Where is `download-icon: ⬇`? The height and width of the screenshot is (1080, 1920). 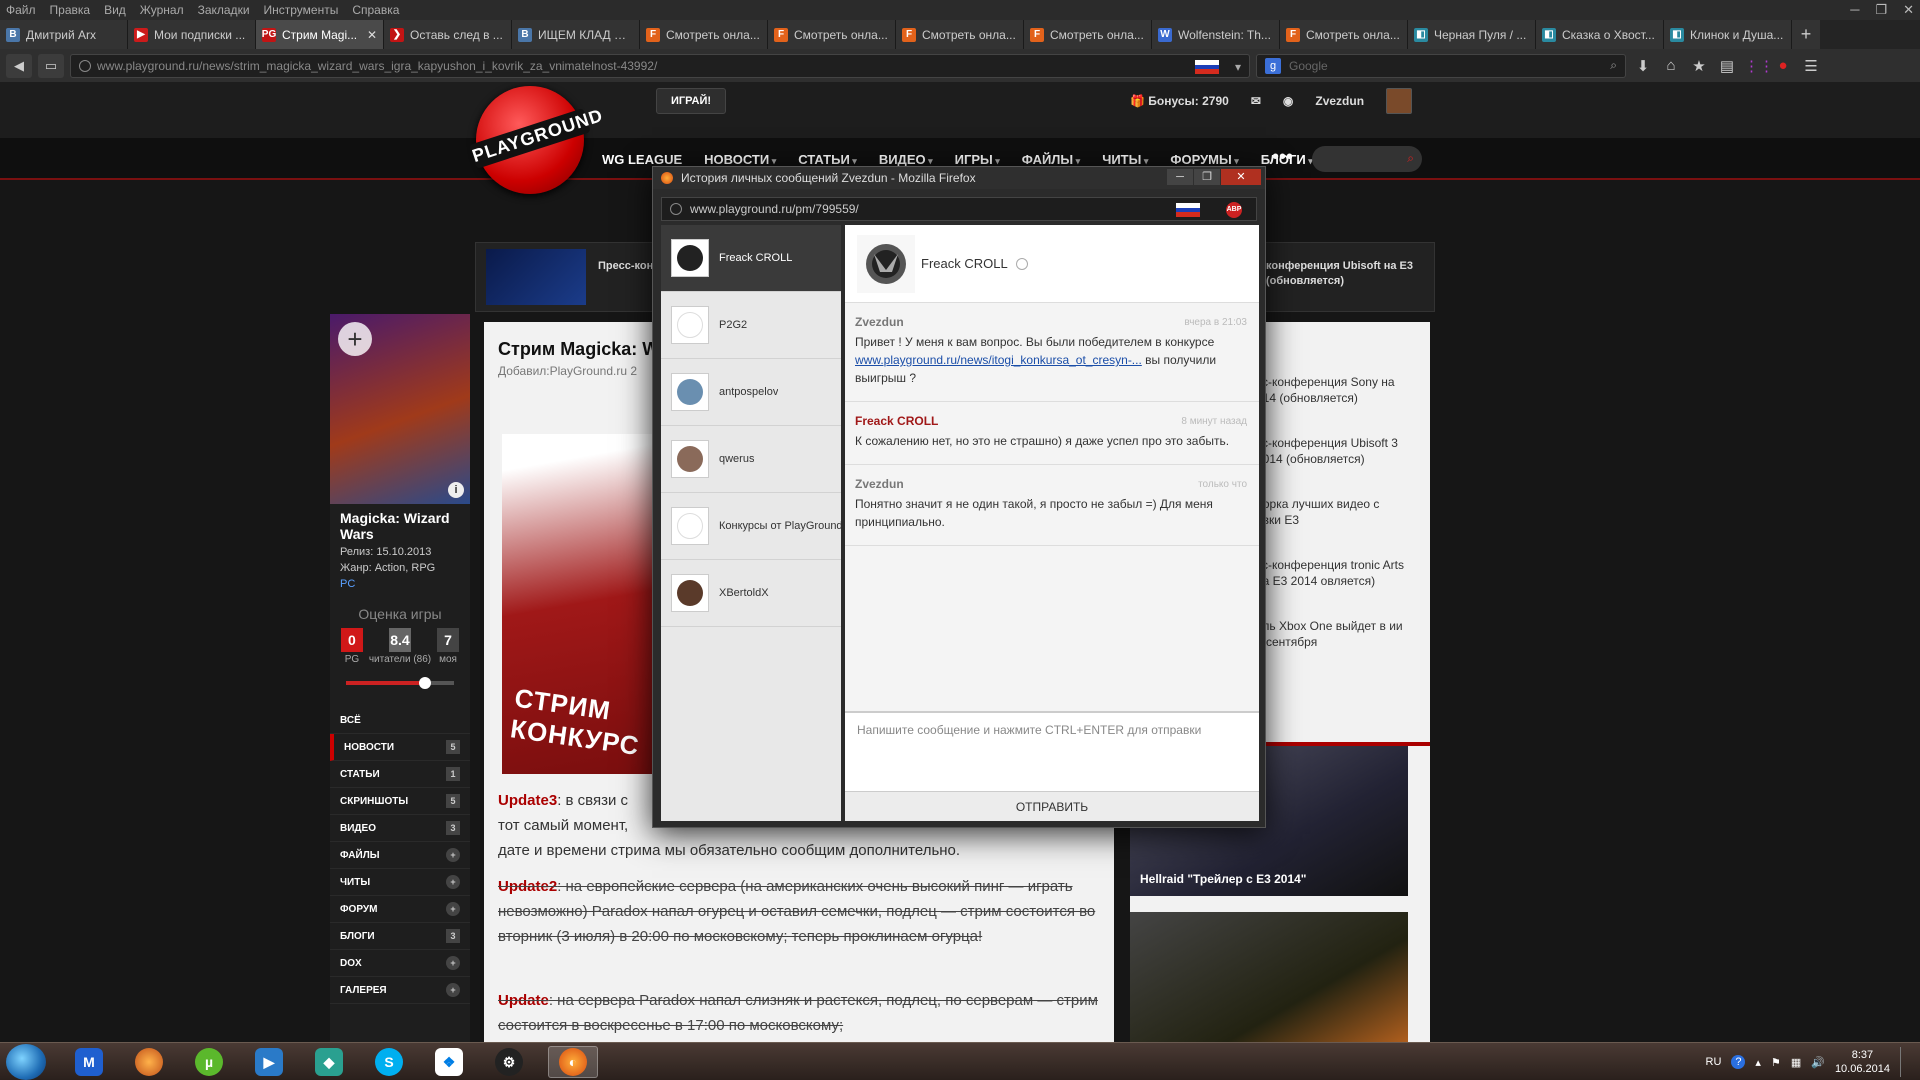 download-icon: ⬇ is located at coordinates (1643, 66).